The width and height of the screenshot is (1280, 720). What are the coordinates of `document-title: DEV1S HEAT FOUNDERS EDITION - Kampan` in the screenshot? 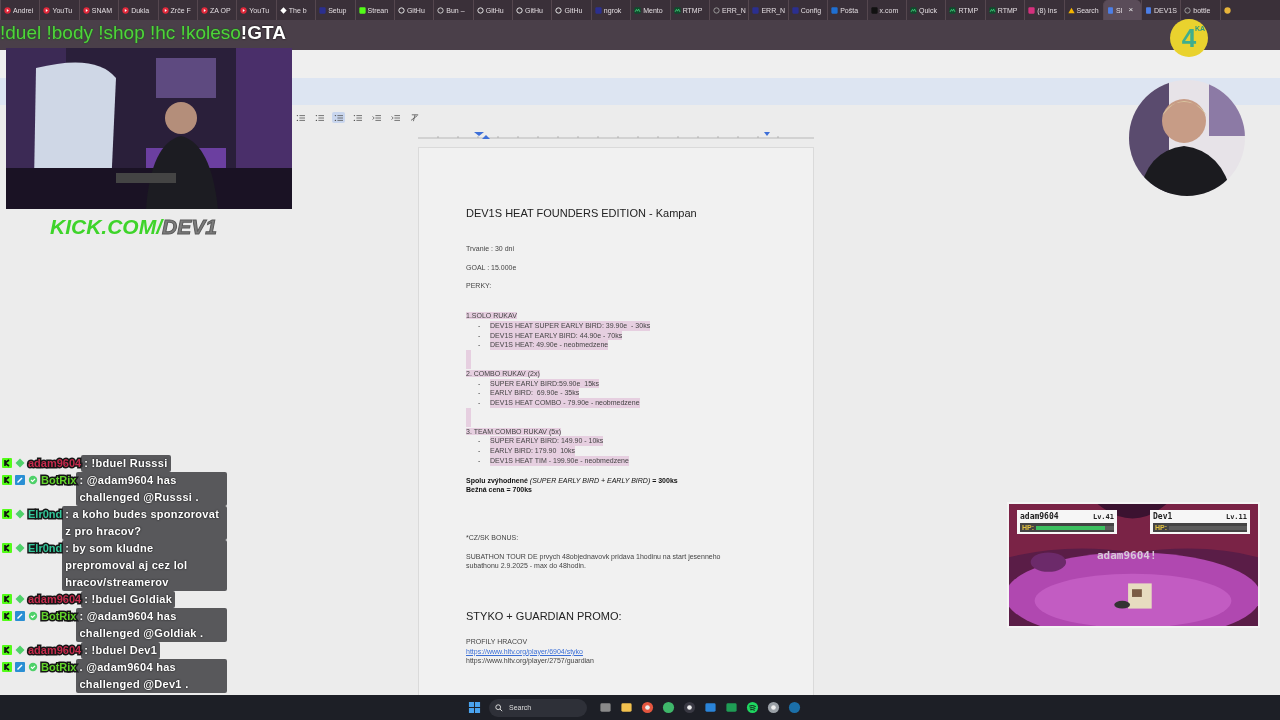 It's located at (581, 213).